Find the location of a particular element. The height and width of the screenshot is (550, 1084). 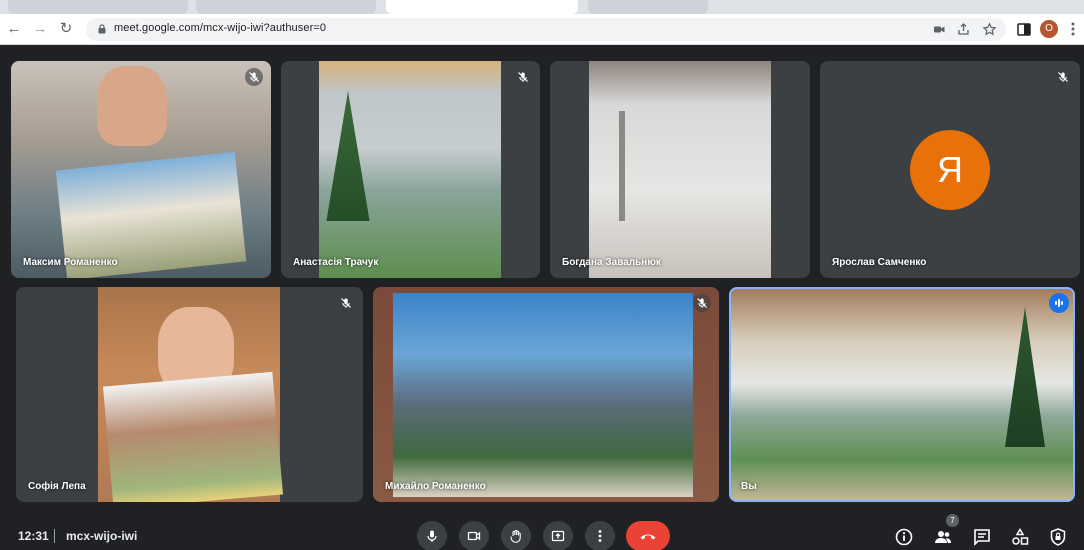

camera-in-use-icon is located at coordinates (939, 29).